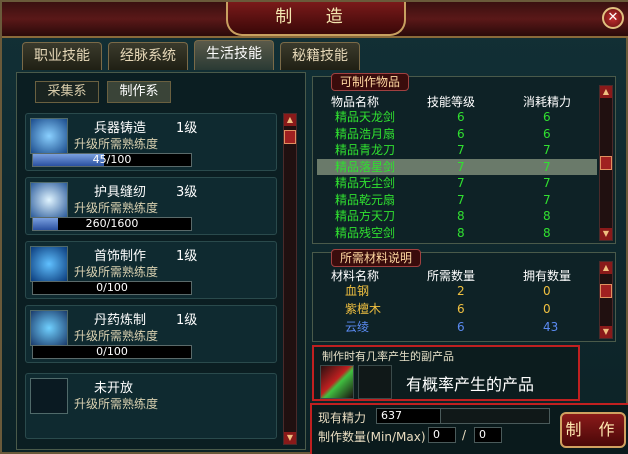 The height and width of the screenshot is (454, 628). I want to click on item-name: 精品青龙刀, so click(365, 150).